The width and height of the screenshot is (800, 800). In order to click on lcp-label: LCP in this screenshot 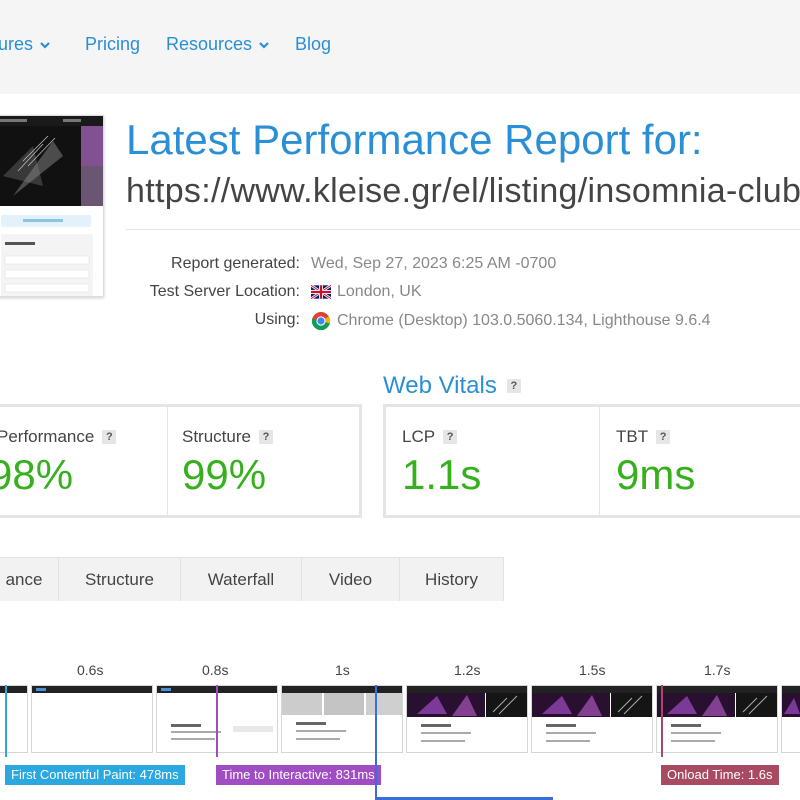, I will do `click(419, 436)`.